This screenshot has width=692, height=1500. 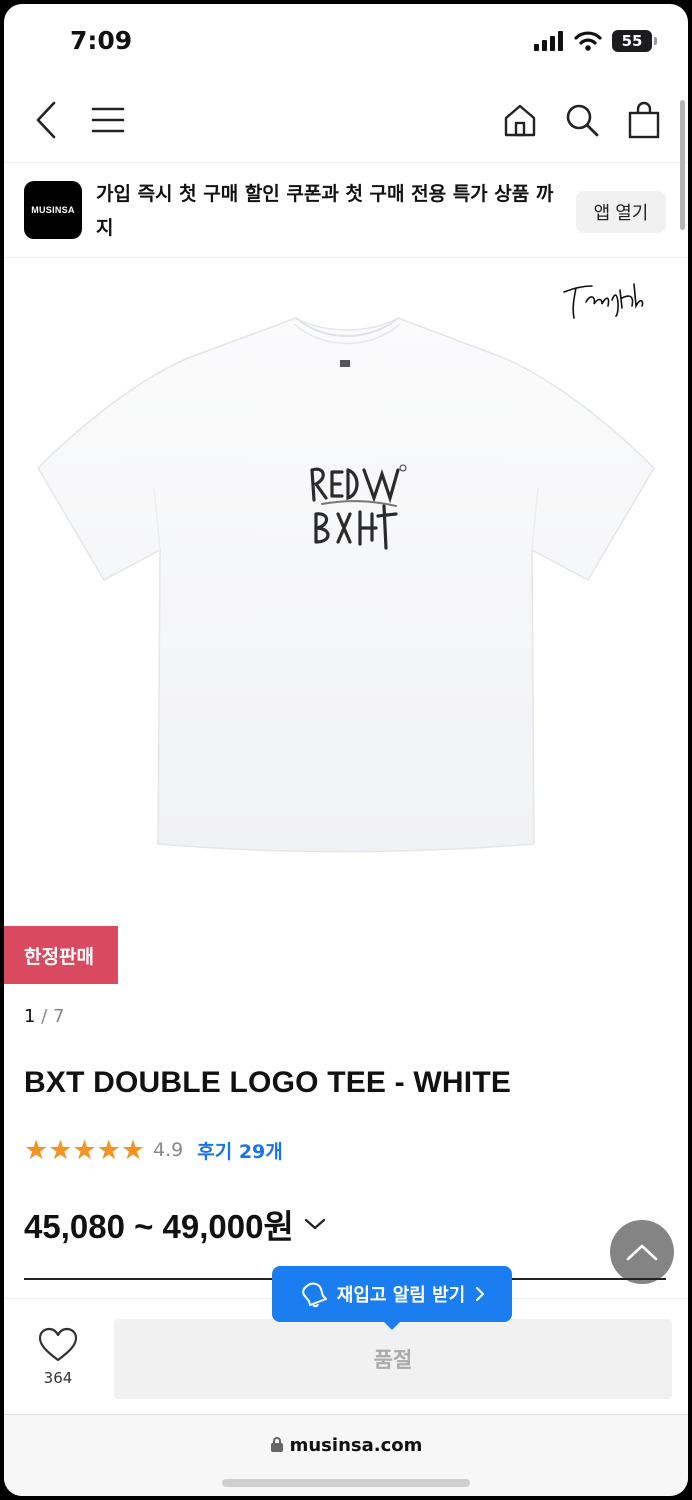 I want to click on chevron-down-icon, so click(x=314, y=1224).